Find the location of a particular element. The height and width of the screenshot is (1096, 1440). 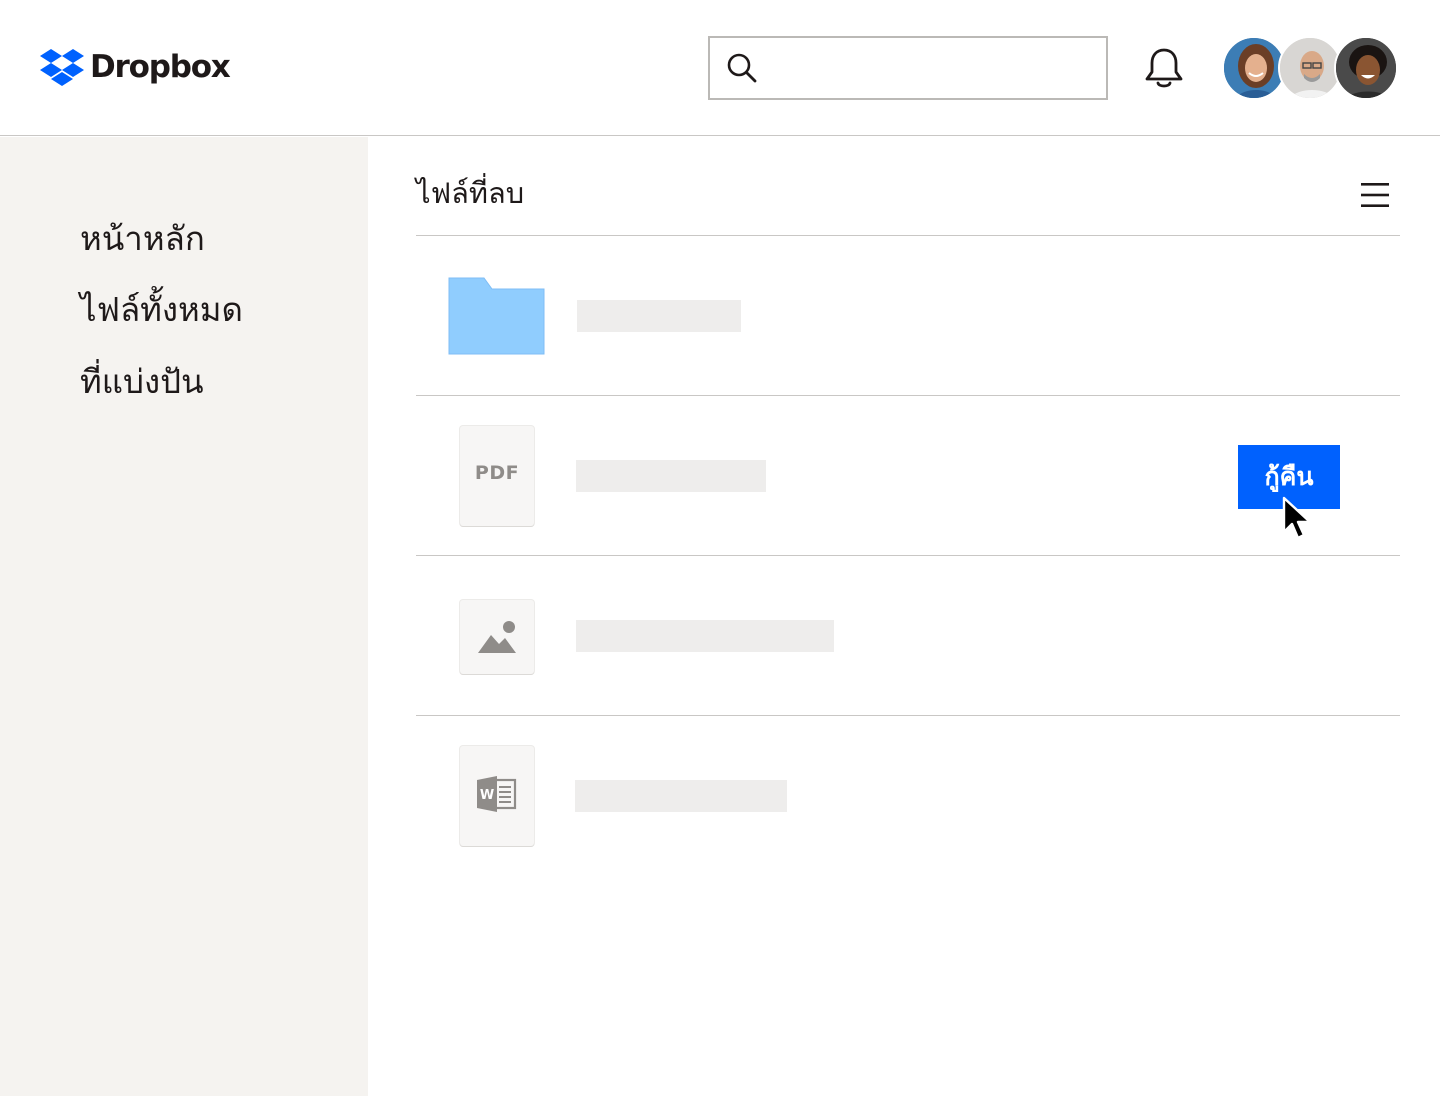

pdf-label: PDF is located at coordinates (497, 473).